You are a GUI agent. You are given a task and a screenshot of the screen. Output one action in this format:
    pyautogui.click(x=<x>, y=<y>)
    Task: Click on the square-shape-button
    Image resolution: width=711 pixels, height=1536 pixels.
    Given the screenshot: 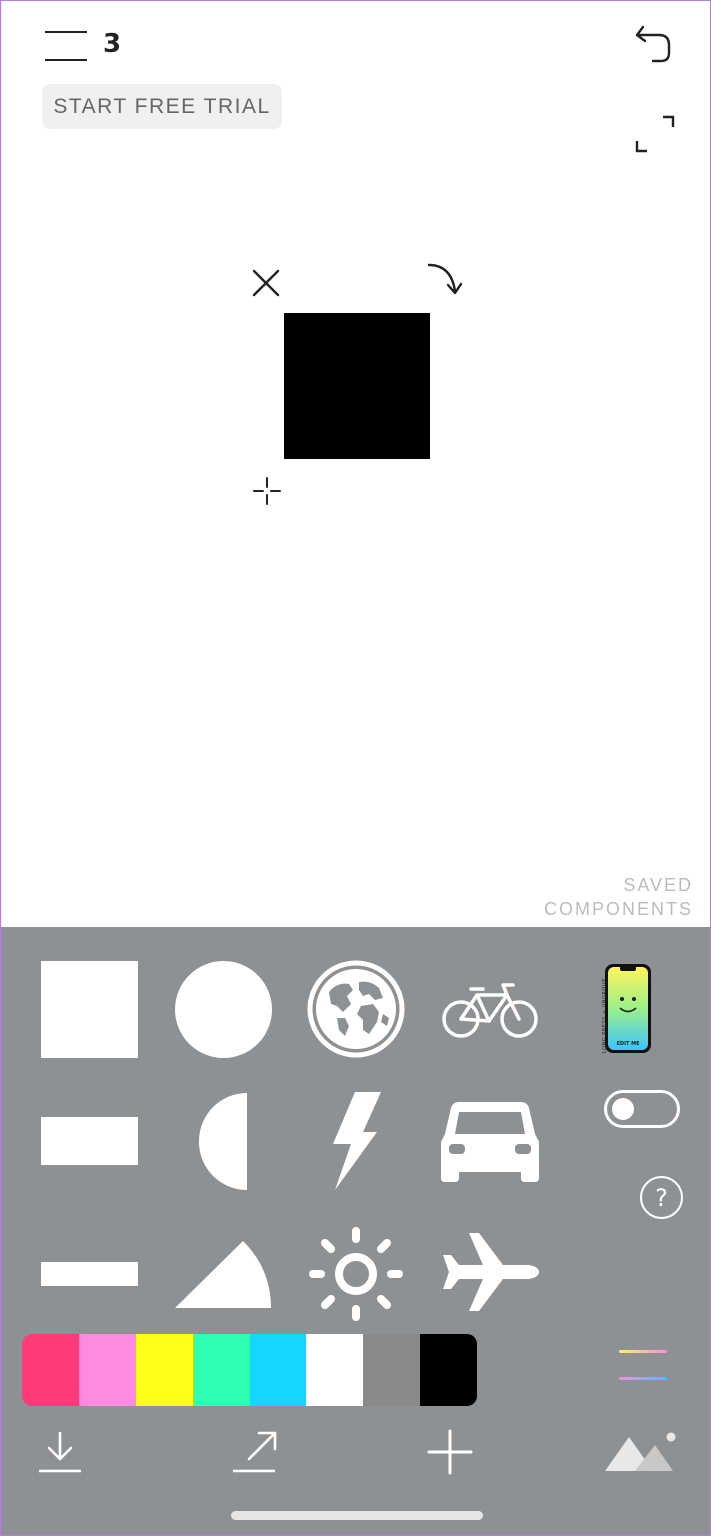 What is the action you would take?
    pyautogui.click(x=89, y=1009)
    